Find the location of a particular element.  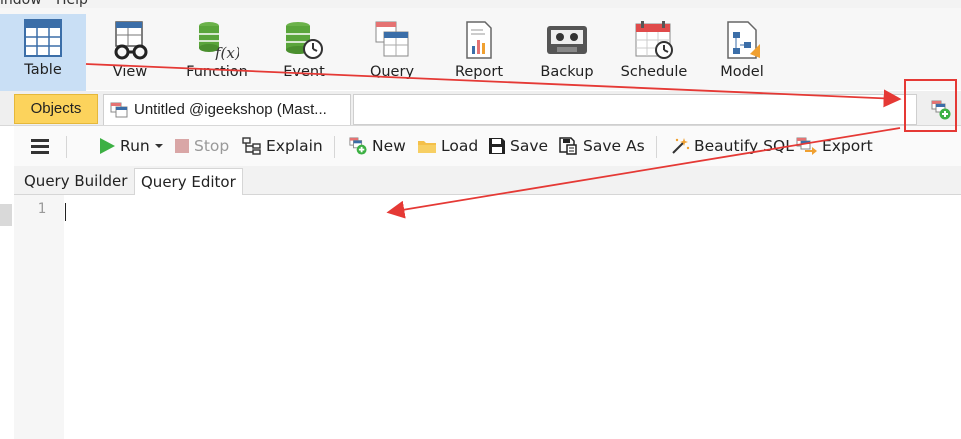

save-as-label: Save As is located at coordinates (614, 146).